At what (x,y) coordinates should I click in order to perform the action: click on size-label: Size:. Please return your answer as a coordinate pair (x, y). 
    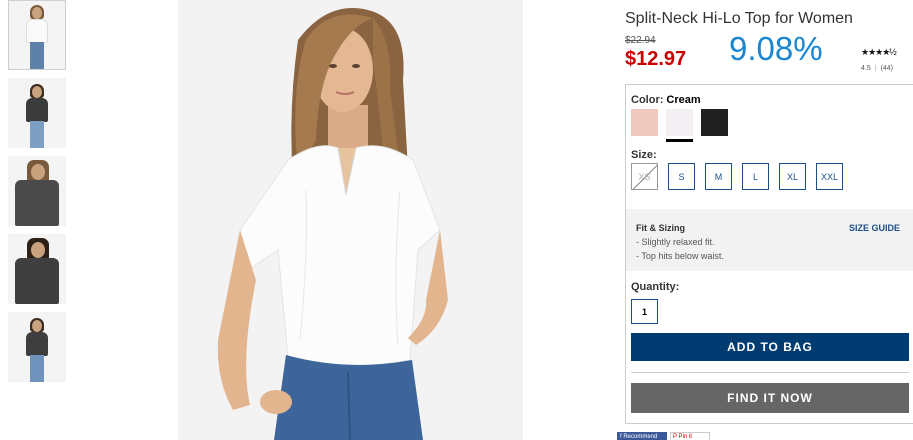
    Looking at the image, I should click on (644, 155).